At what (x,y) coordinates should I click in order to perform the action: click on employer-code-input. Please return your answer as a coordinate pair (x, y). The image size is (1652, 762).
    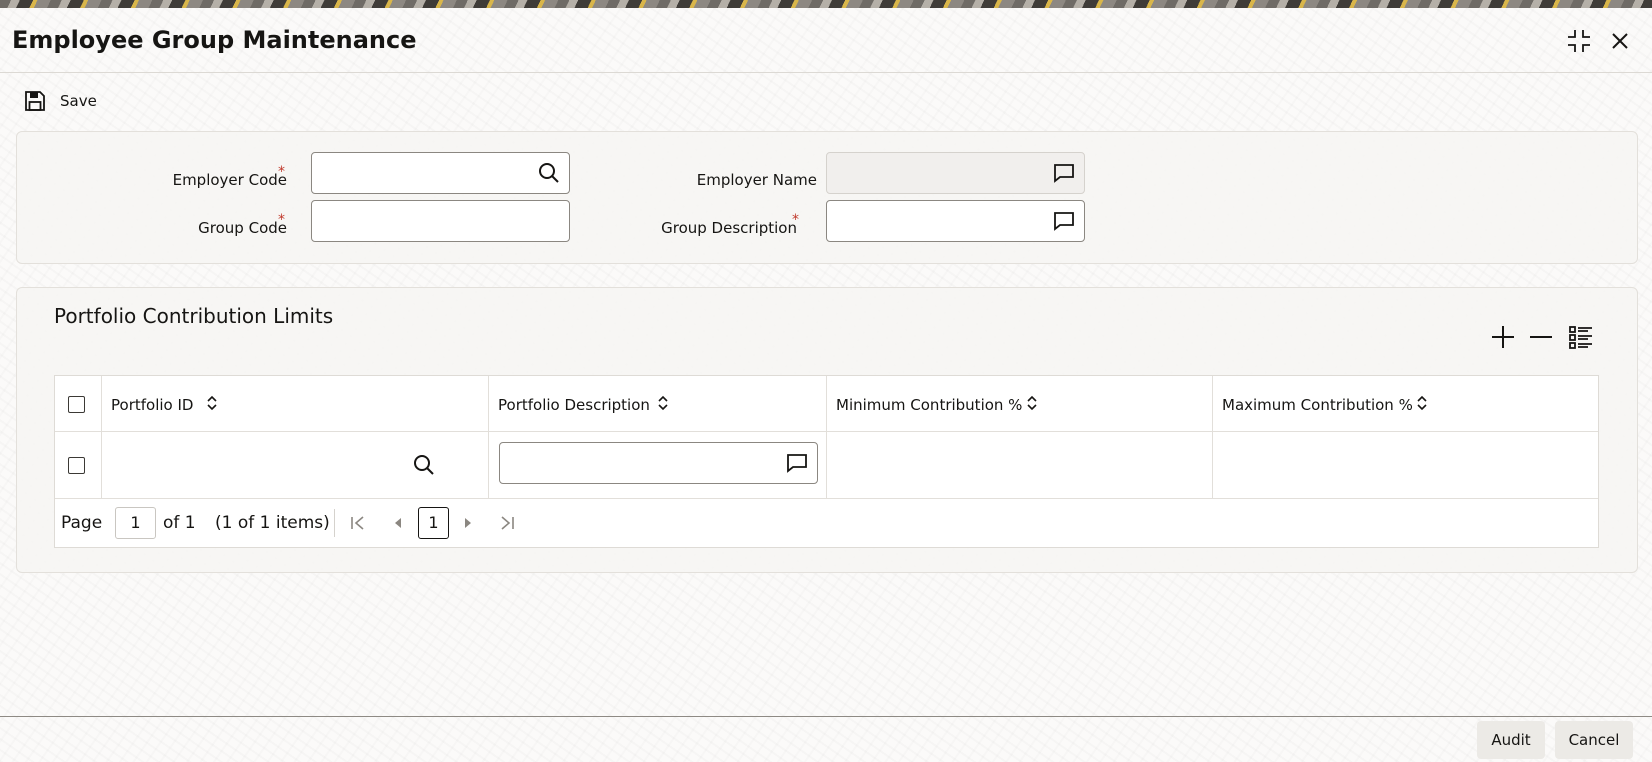
    Looking at the image, I should click on (440, 173).